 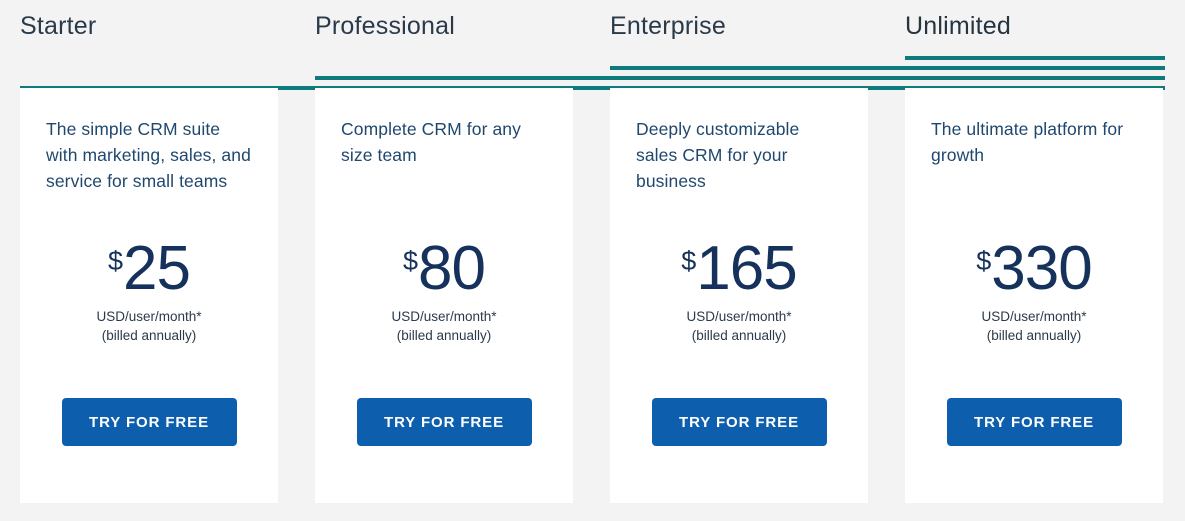 I want to click on plan-description: Complete CRM for any size team, so click(x=431, y=142).